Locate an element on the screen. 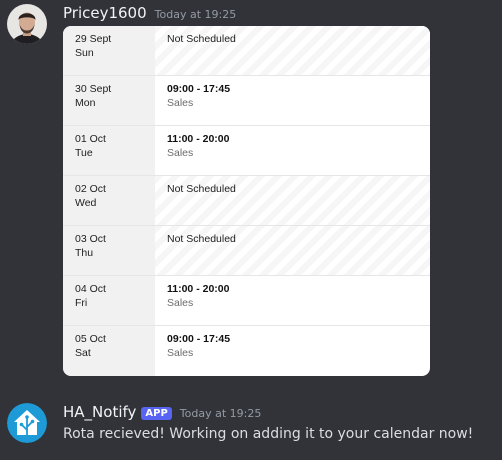  rota-row: 05 Oct Sat 09:00 - 17:45 Sales is located at coordinates (246, 351).